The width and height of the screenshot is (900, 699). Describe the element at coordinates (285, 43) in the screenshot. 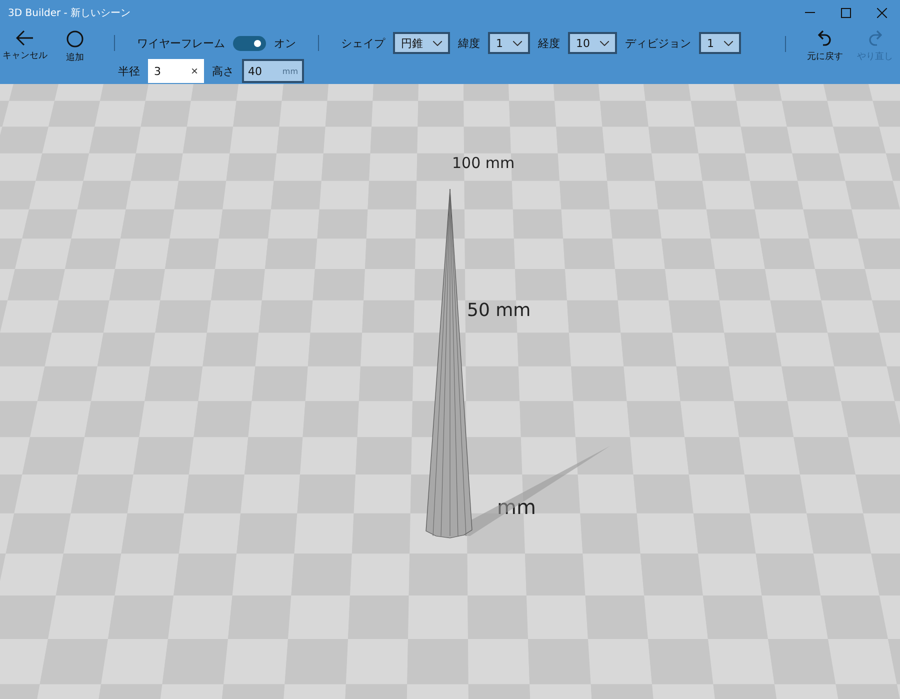

I see `toggle-state-label: オン` at that location.